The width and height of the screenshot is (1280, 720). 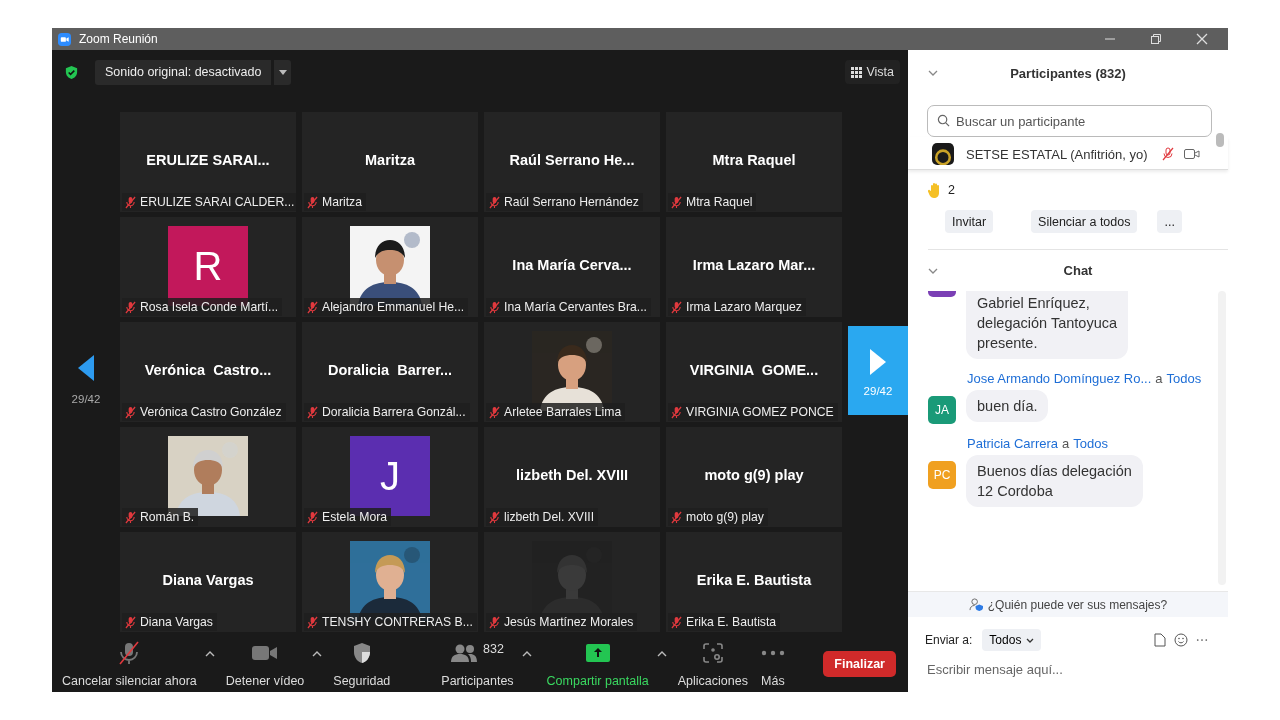 I want to click on participant-label: Arletee Barrales Lima, so click(x=563, y=412).